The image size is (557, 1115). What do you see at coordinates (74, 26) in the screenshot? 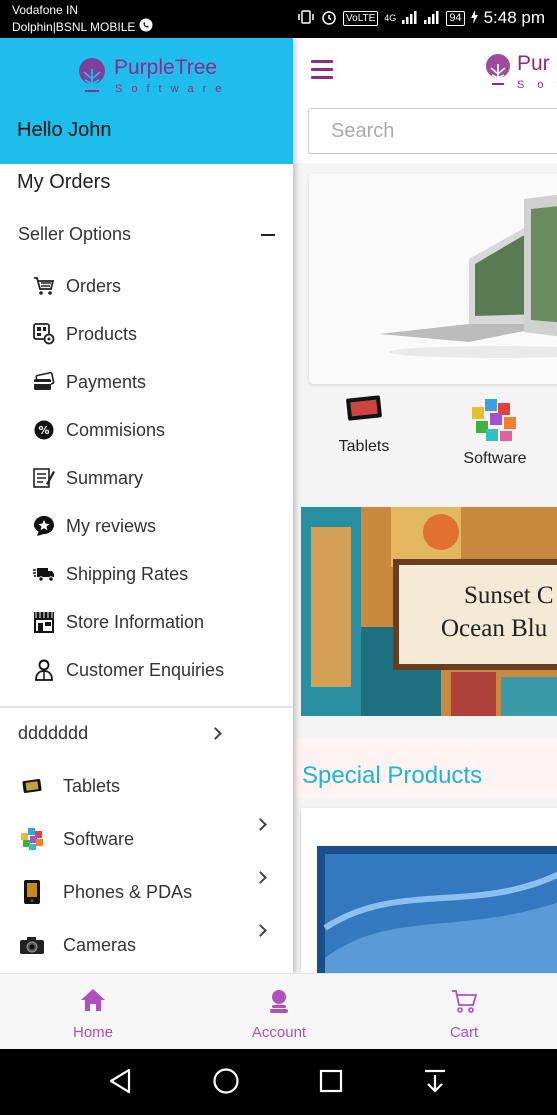
I see `carrier-secondary: Dolphin|BSNL MOBILE` at bounding box center [74, 26].